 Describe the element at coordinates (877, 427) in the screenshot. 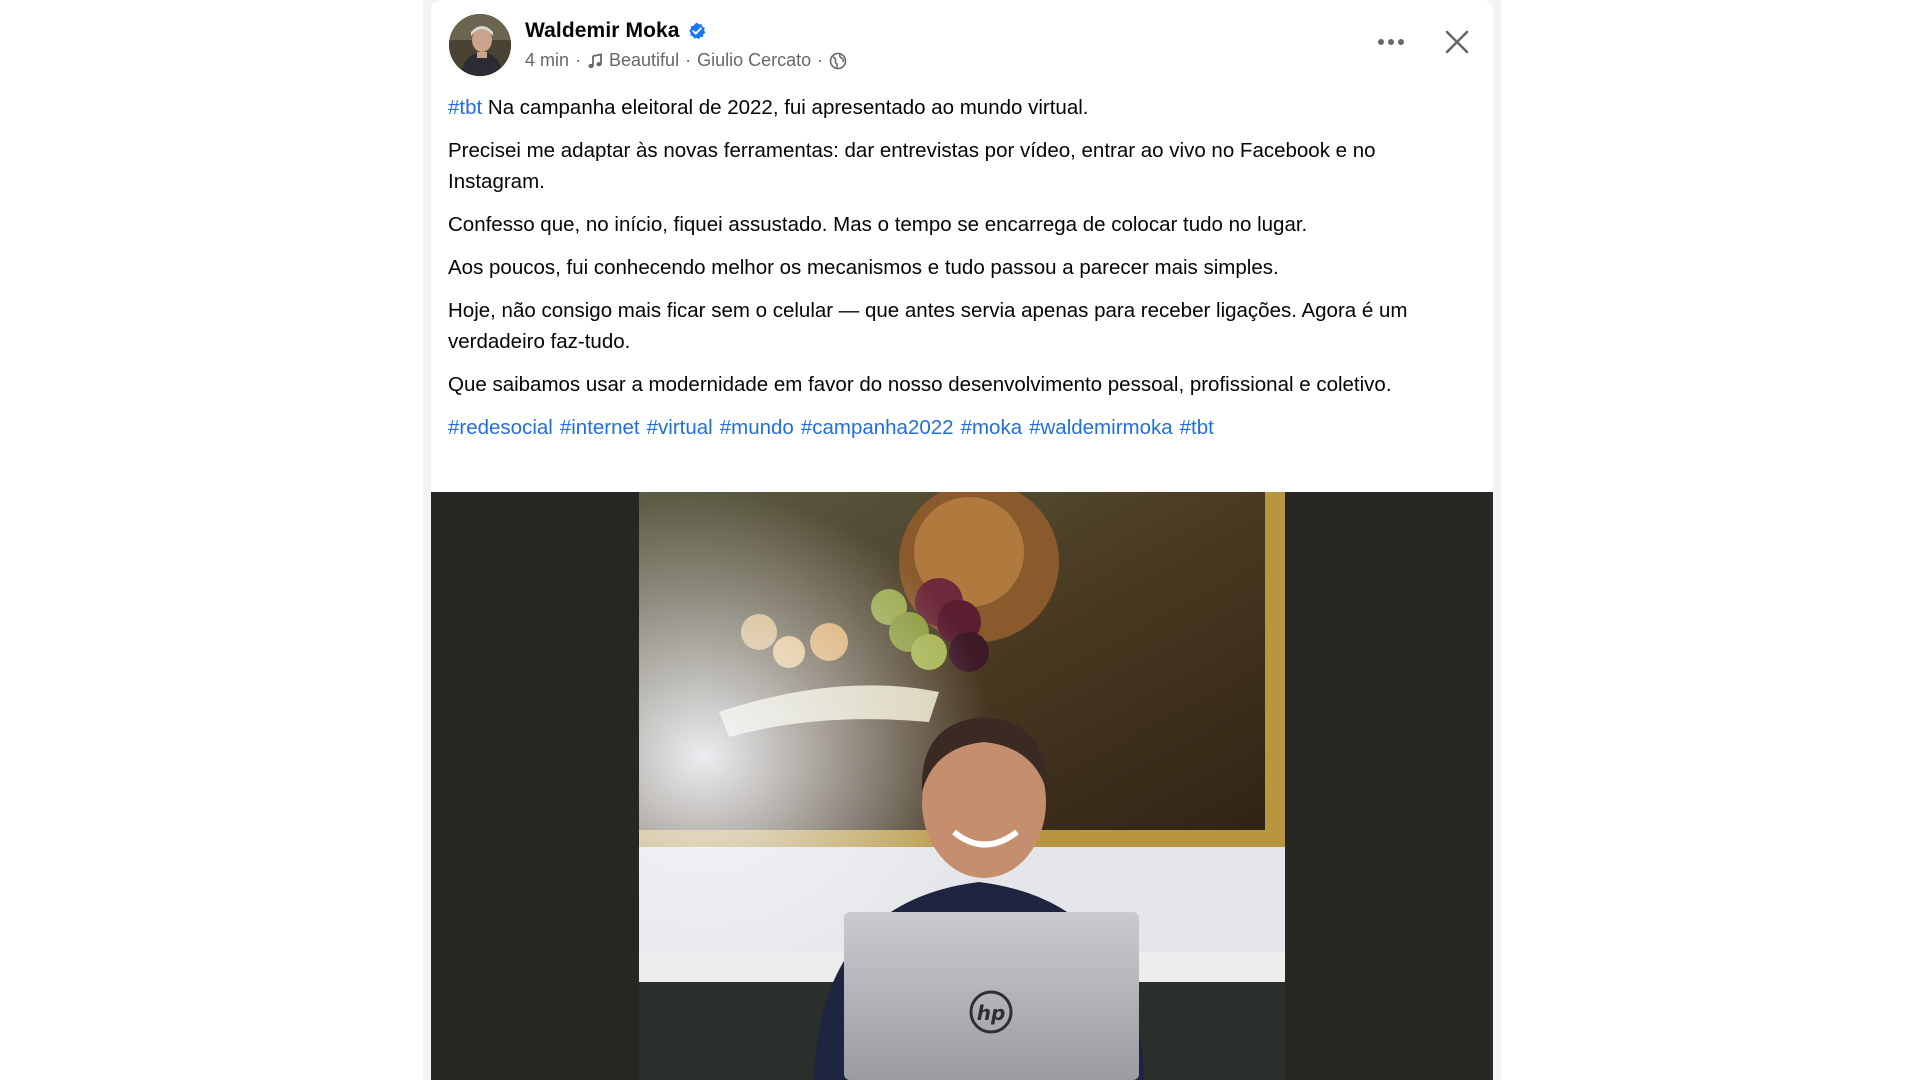

I see `hashtag-link: #campanha2022` at that location.